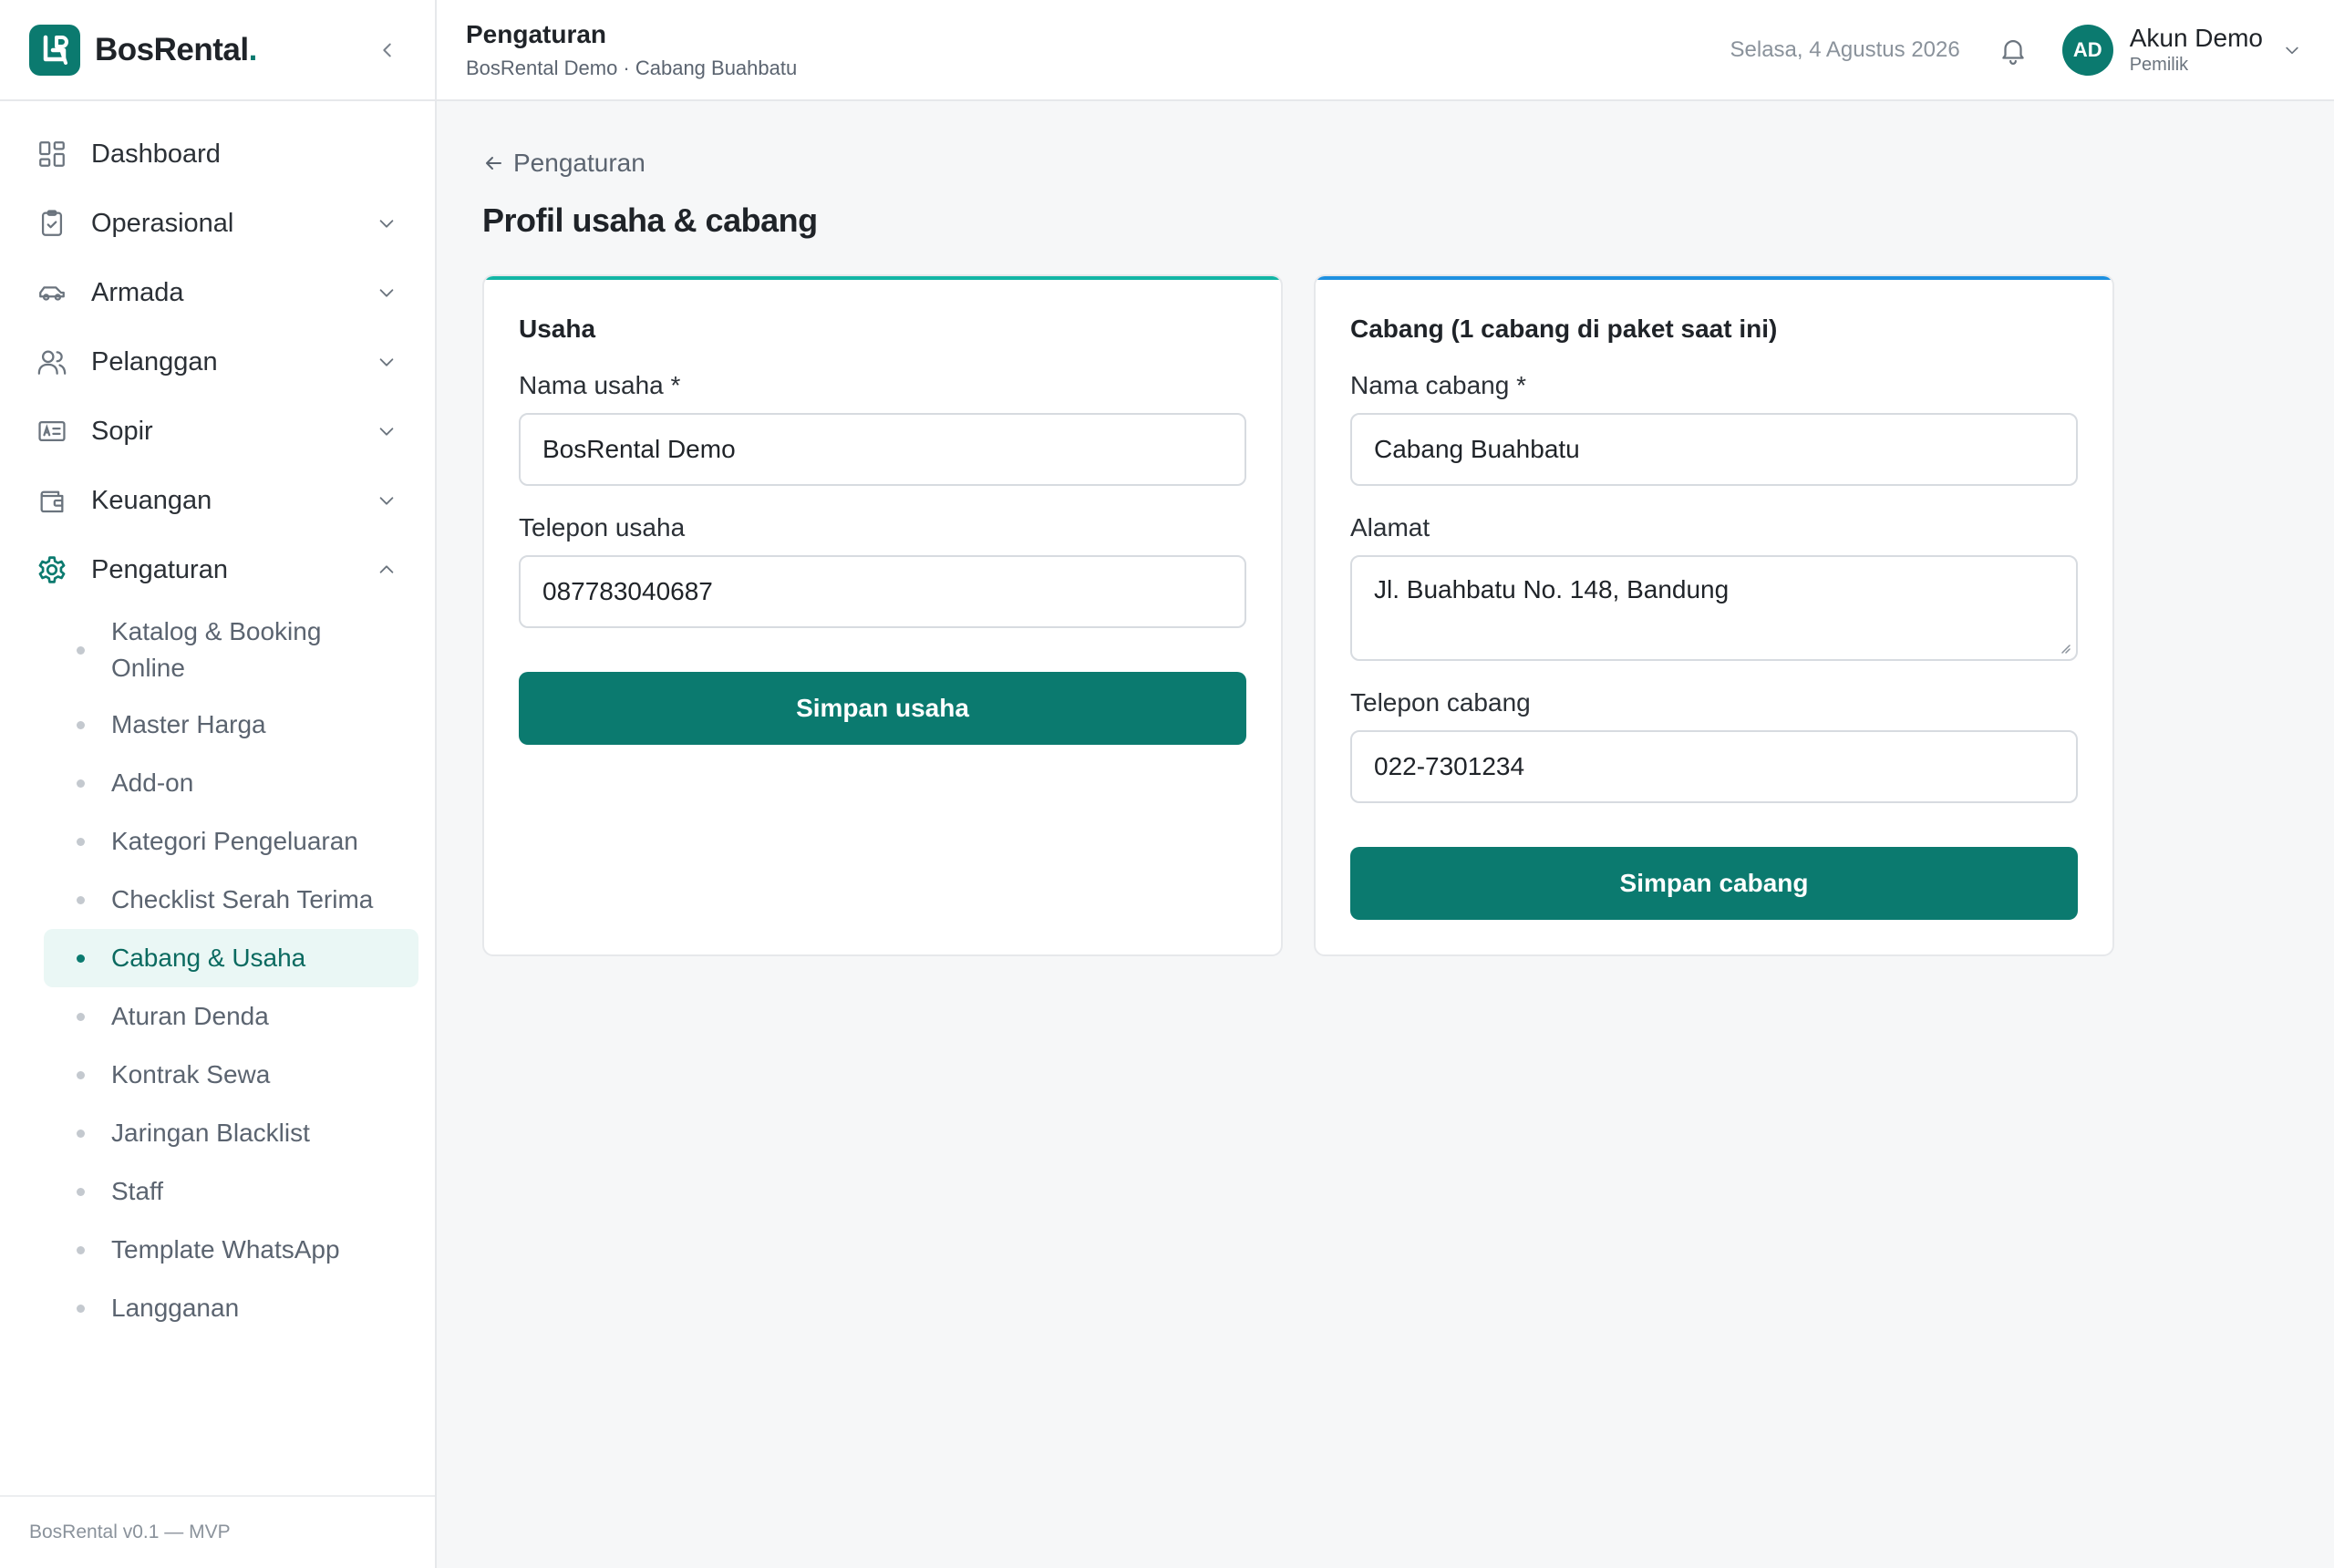 This screenshot has height=1568, width=2334. I want to click on sidebar-item-sopir: Sopir, so click(218, 431).